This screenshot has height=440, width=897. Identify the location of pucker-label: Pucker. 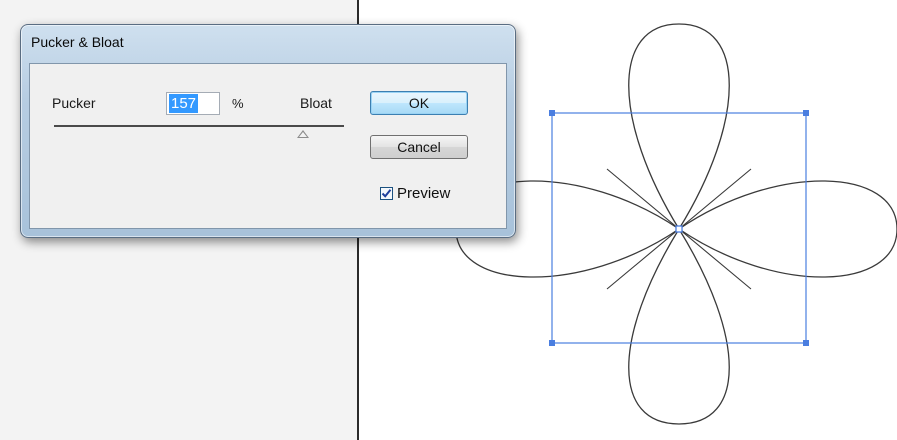
(74, 103).